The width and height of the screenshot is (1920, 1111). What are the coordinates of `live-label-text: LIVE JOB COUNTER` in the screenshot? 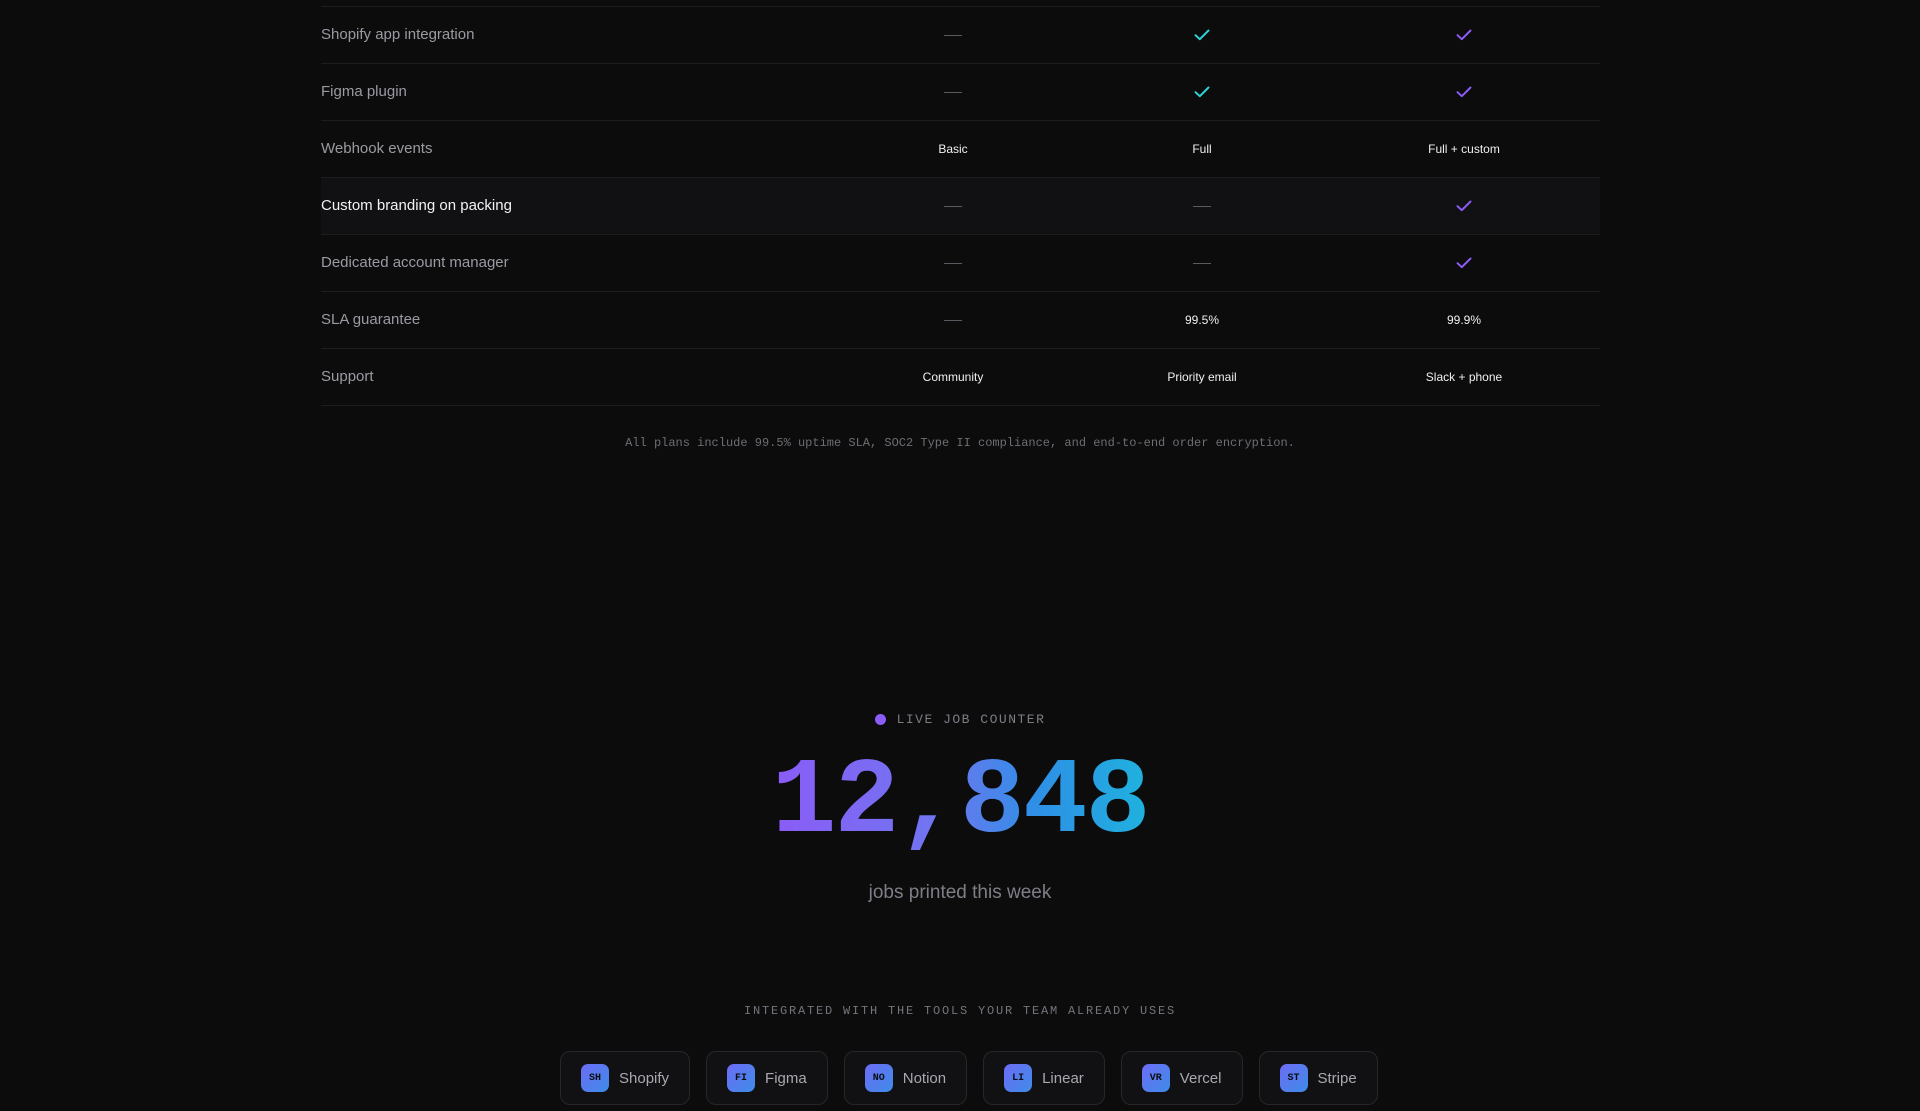 It's located at (971, 719).